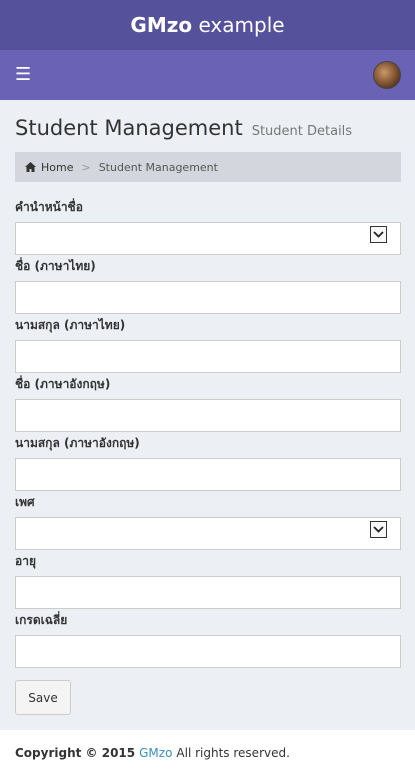  What do you see at coordinates (155, 753) in the screenshot?
I see `footer-link: GMzo` at bounding box center [155, 753].